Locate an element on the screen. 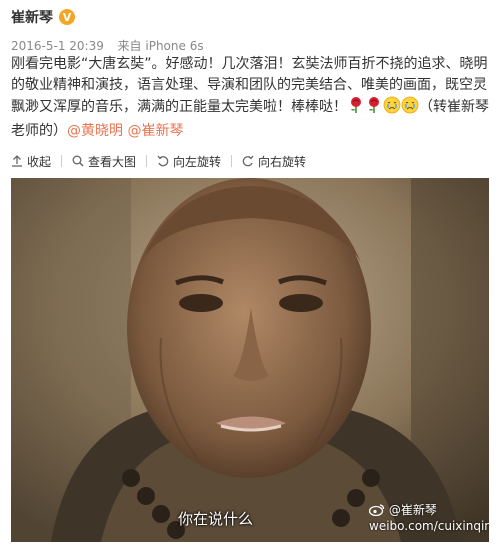 This screenshot has width=500, height=547. video-subtitle: 你在说什么 is located at coordinates (216, 519).